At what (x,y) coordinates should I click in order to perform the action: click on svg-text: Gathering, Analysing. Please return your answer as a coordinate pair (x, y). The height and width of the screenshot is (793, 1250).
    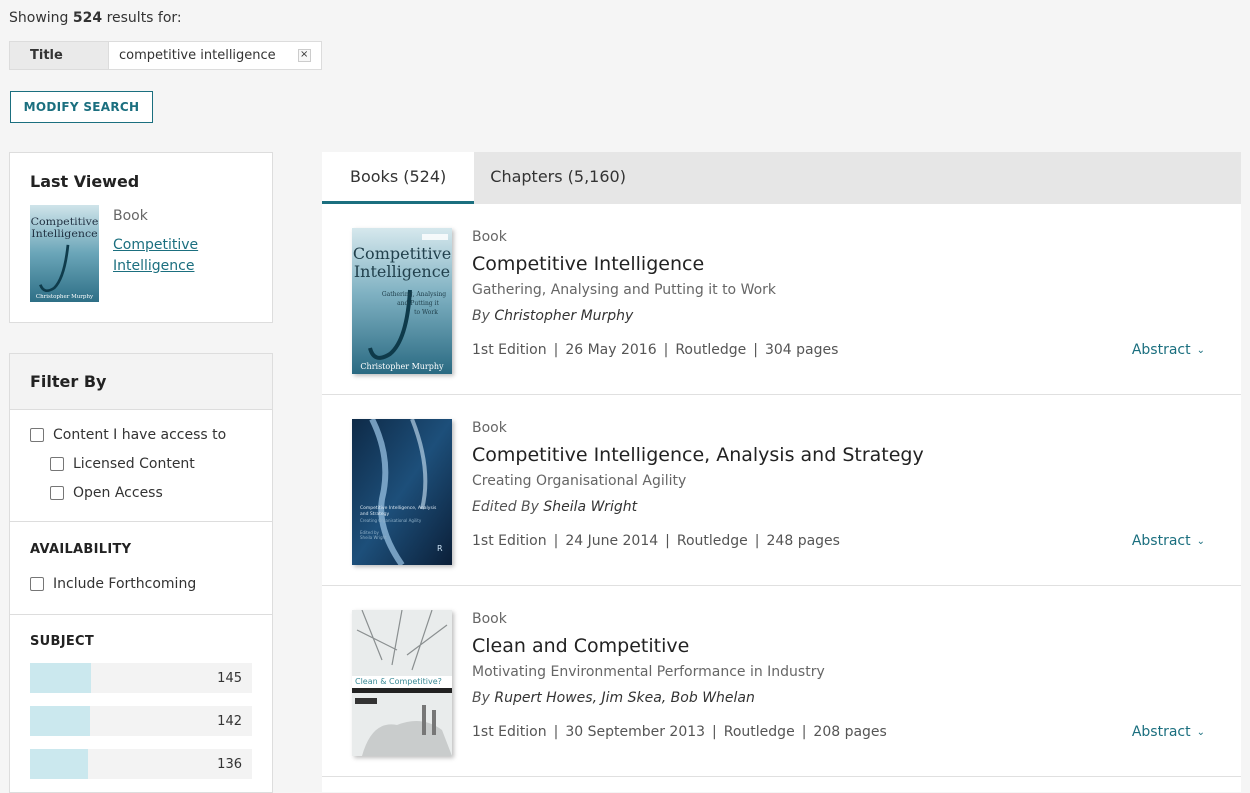
    Looking at the image, I should click on (414, 294).